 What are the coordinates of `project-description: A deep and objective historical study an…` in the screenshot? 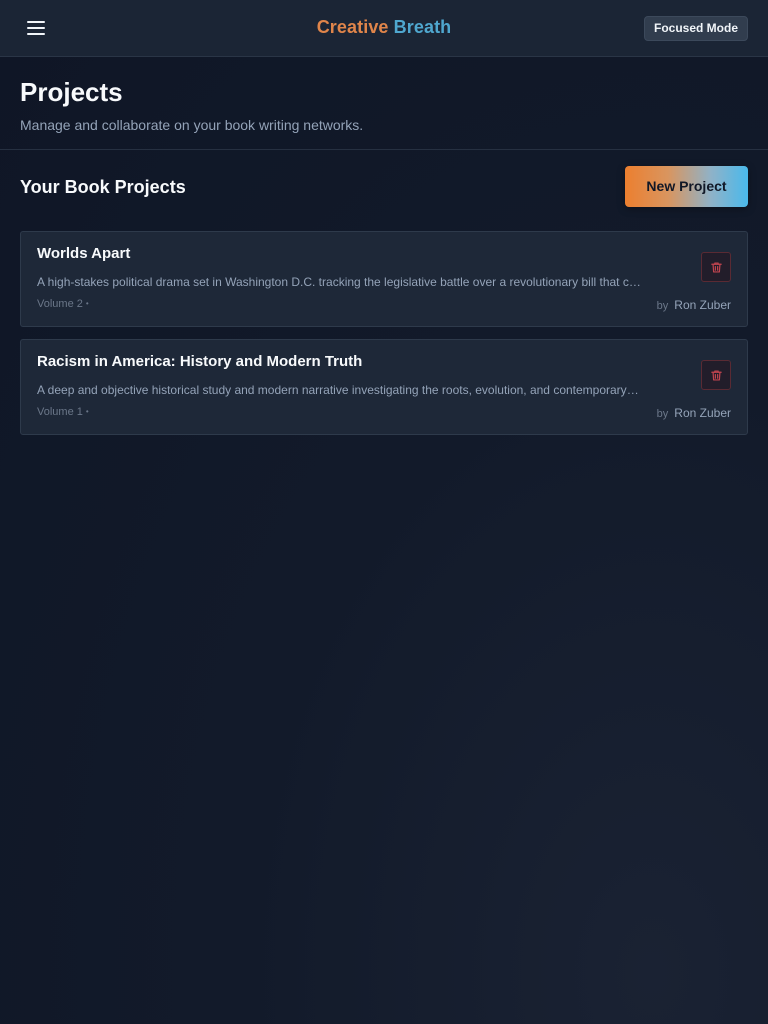 It's located at (339, 390).